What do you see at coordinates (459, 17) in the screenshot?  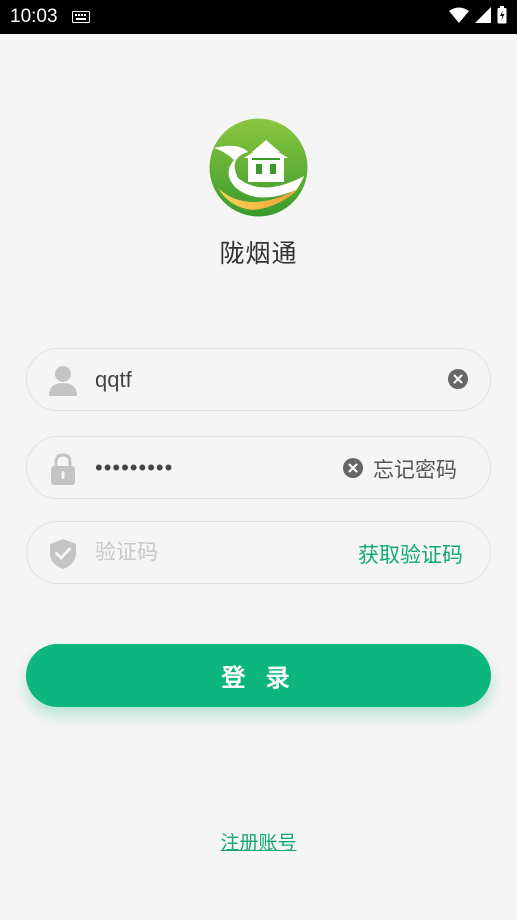 I see `wifi-icon` at bounding box center [459, 17].